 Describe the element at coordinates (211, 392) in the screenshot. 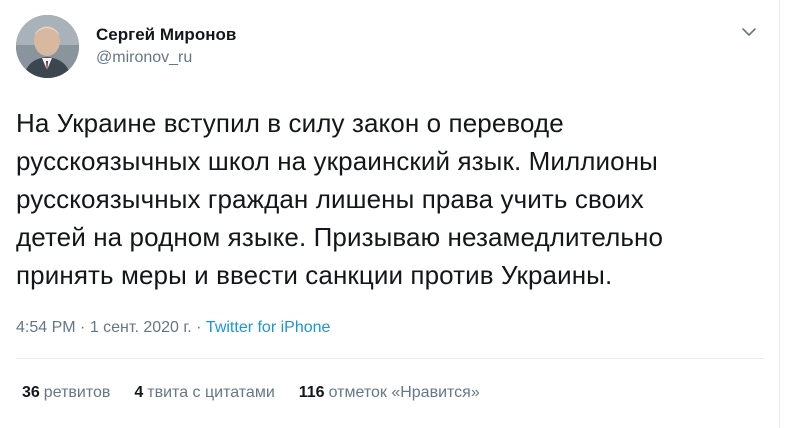

I see `quote-tweets-label: твита с цитатами` at that location.